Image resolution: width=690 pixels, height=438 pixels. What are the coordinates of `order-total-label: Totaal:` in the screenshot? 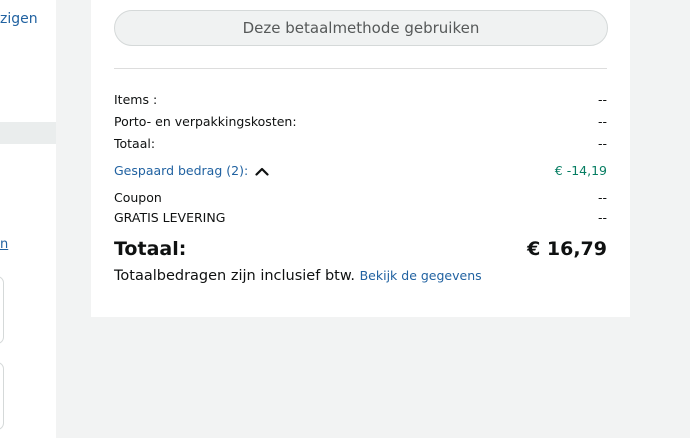 It's located at (150, 249).